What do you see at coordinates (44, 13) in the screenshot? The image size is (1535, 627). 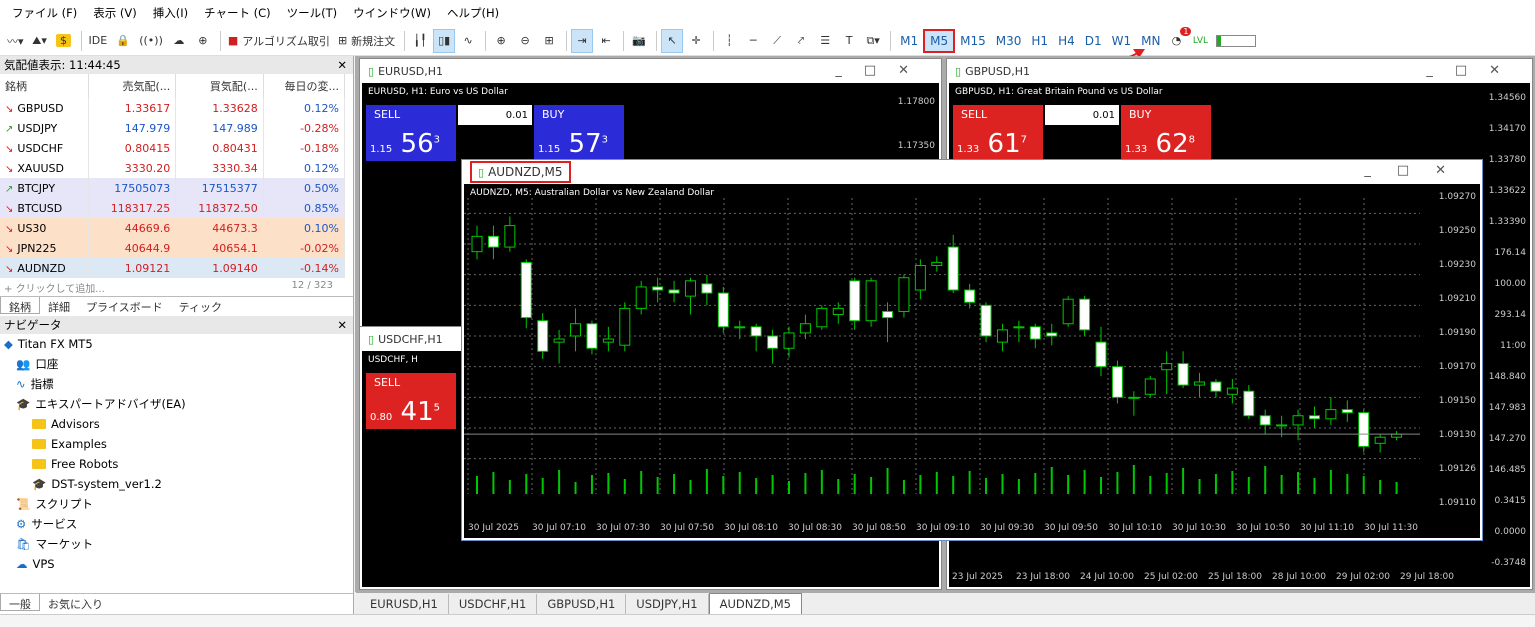 I see `menu-item: ファイル (F)` at bounding box center [44, 13].